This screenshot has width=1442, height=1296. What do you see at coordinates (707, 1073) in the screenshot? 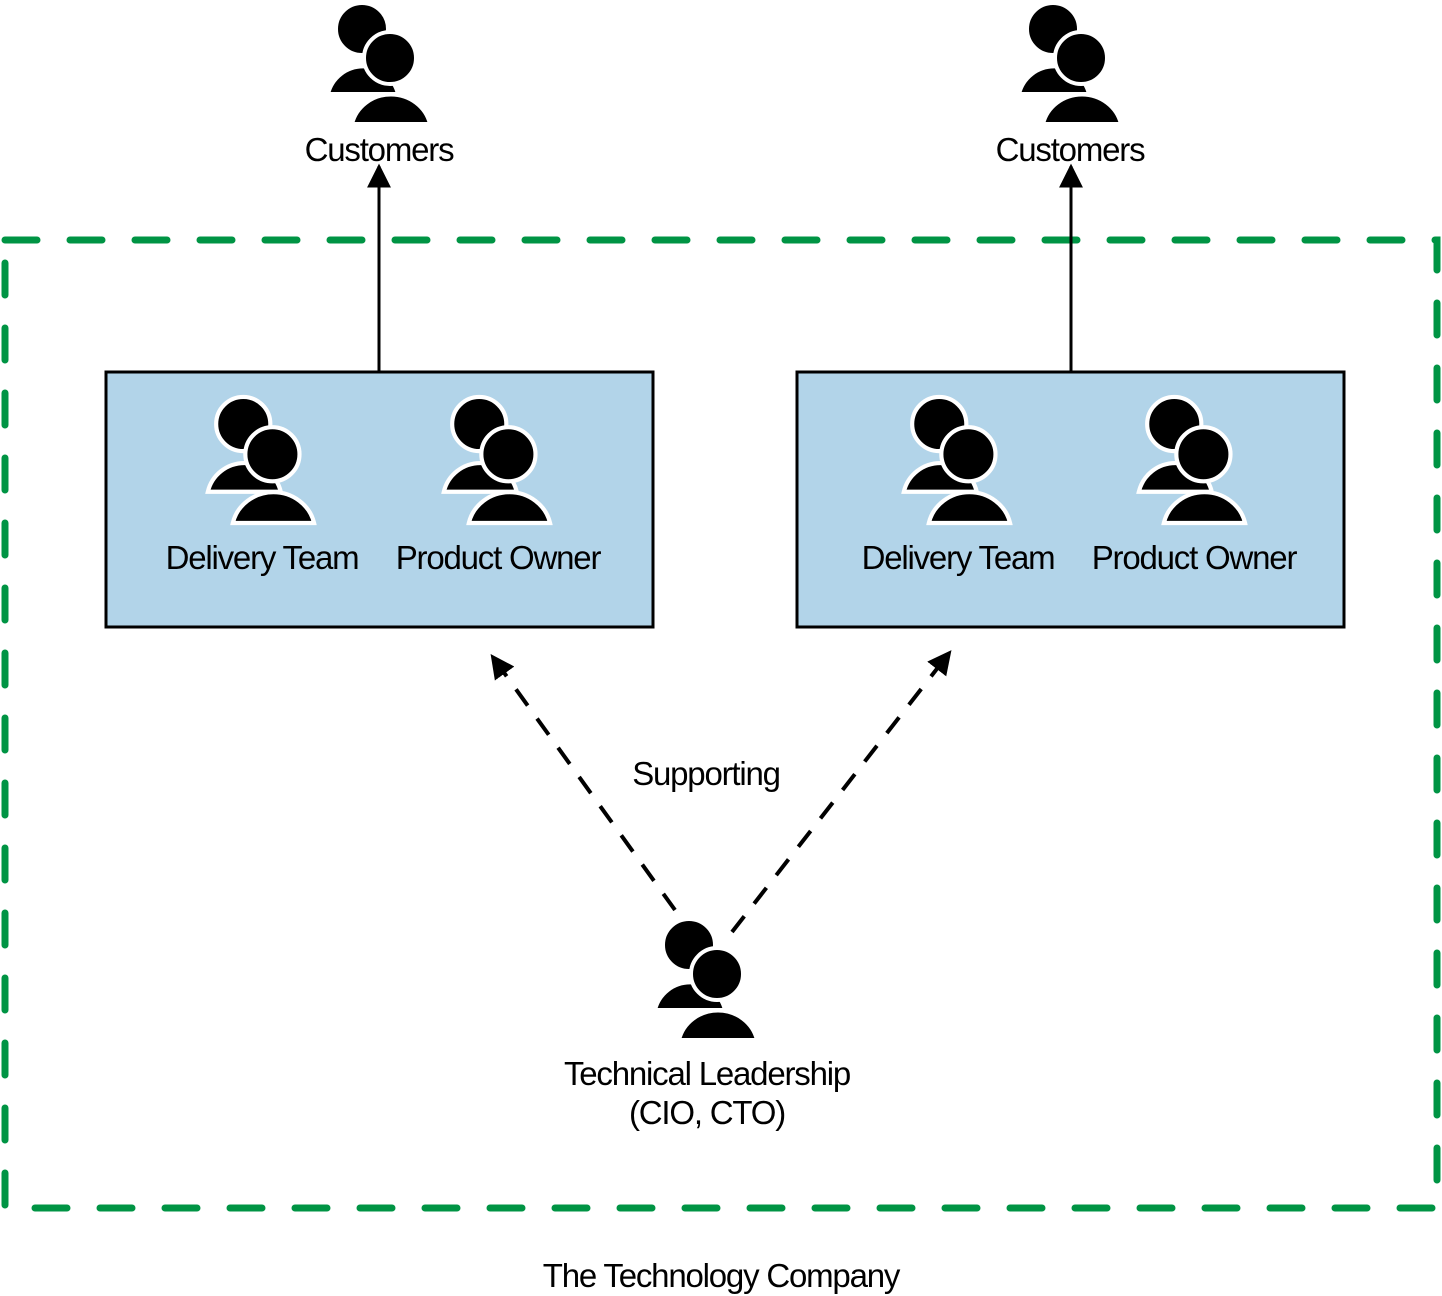
I see `technical-leadership-label: Technical Leadership` at bounding box center [707, 1073].